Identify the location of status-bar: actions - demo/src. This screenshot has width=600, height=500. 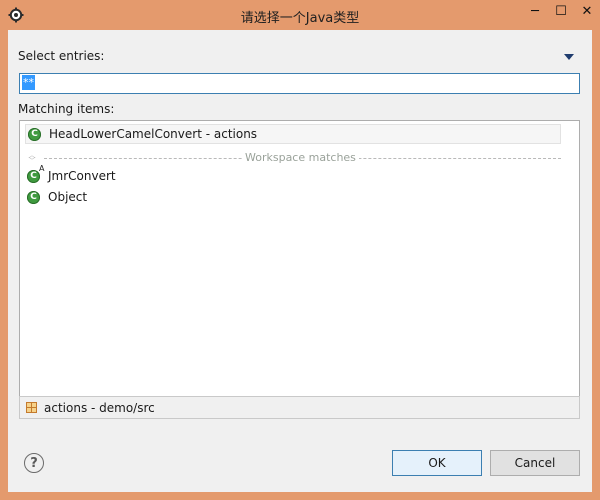
(299, 407).